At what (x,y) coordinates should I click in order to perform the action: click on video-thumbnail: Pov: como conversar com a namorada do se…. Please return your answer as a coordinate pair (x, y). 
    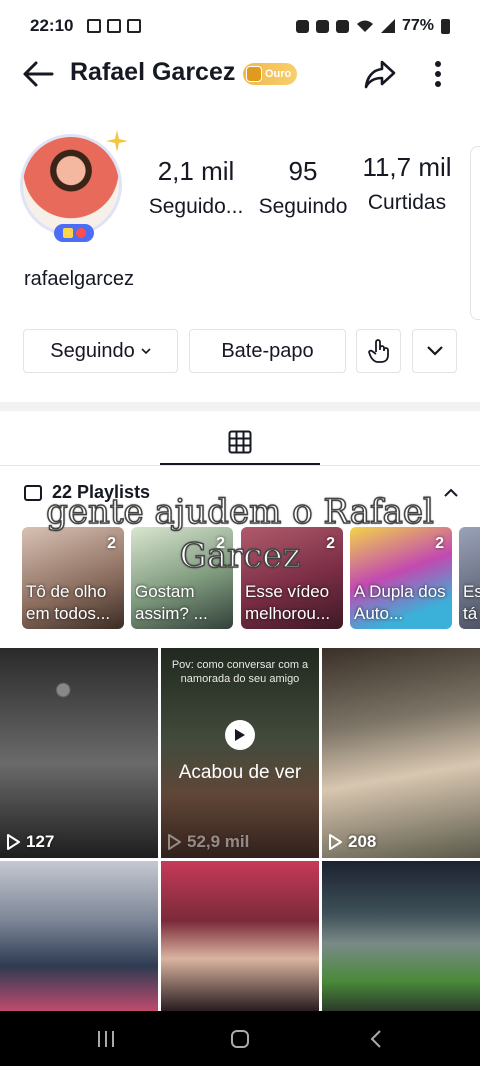
    Looking at the image, I should click on (240, 753).